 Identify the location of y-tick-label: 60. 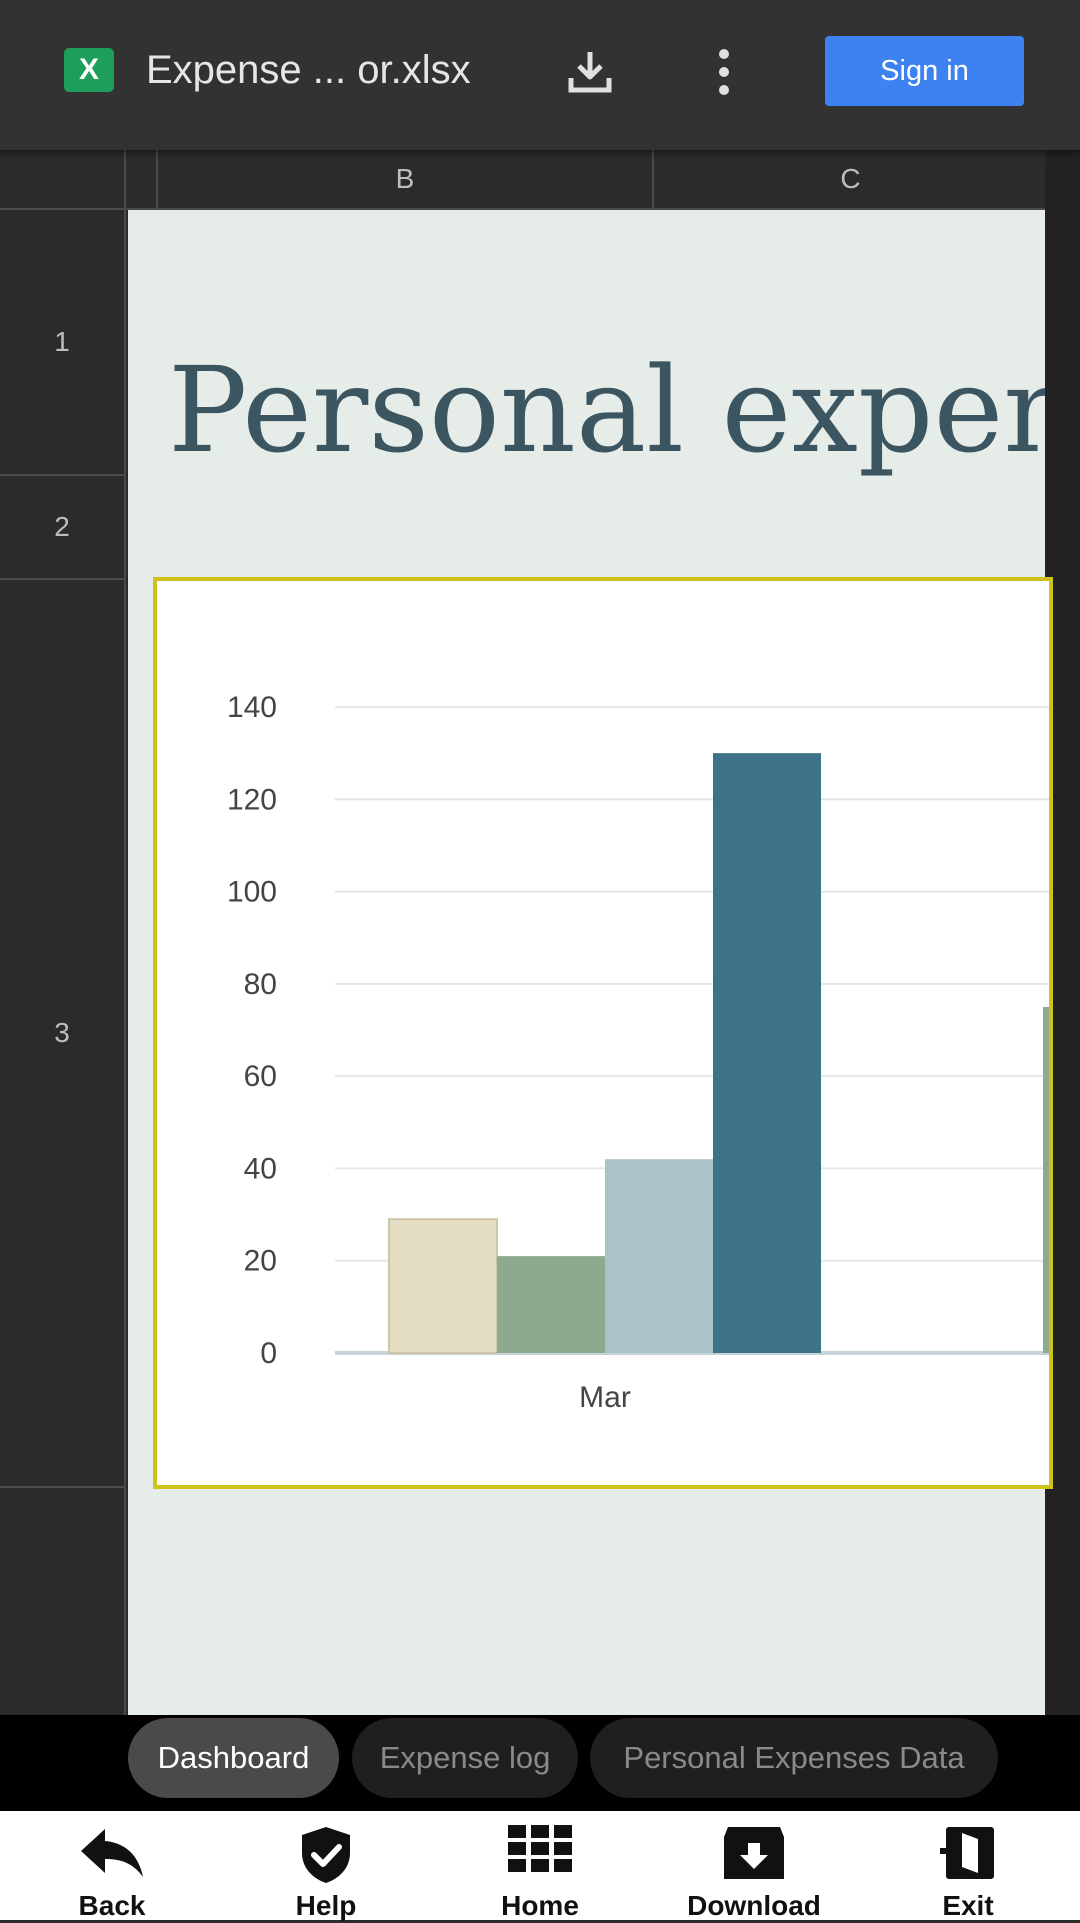
(260, 1076).